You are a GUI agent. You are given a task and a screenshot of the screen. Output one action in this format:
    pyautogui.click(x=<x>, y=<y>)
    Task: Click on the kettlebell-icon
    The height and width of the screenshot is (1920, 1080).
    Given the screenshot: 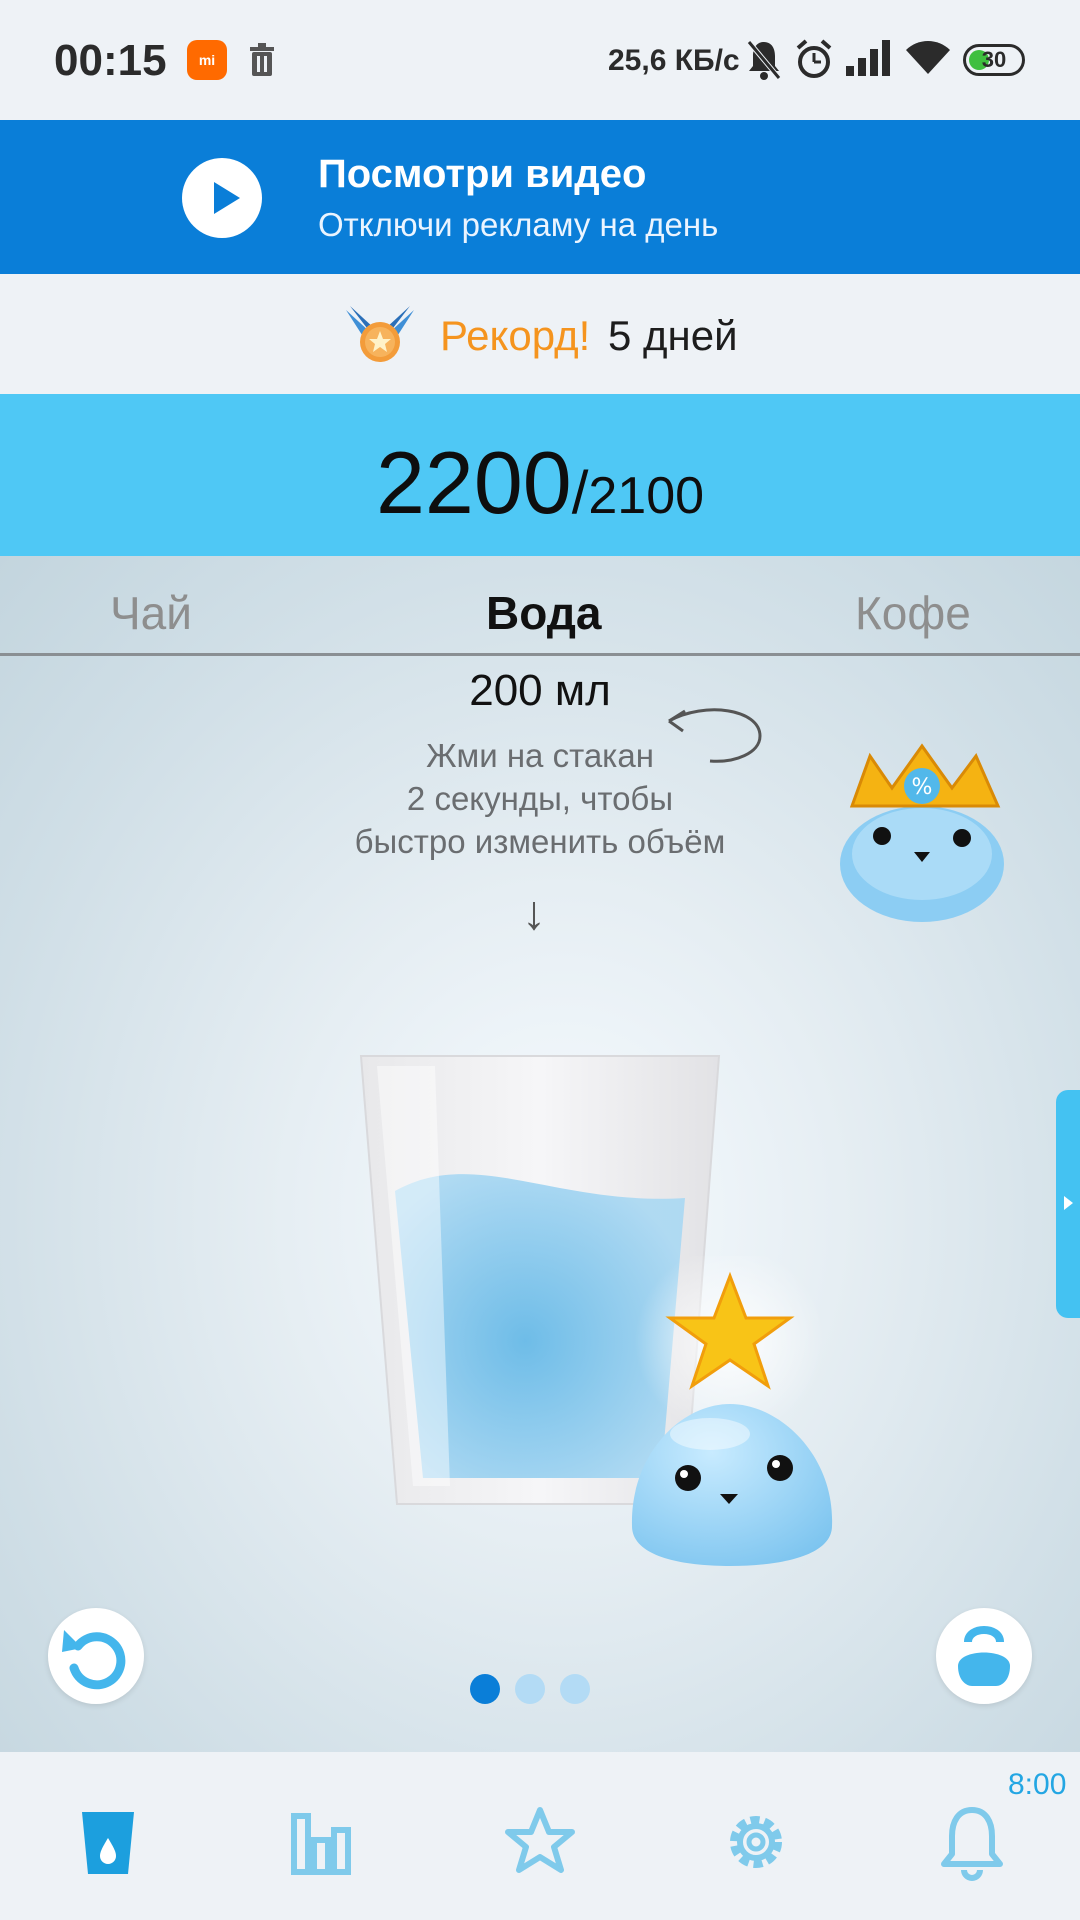 What is the action you would take?
    pyautogui.click(x=984, y=1656)
    